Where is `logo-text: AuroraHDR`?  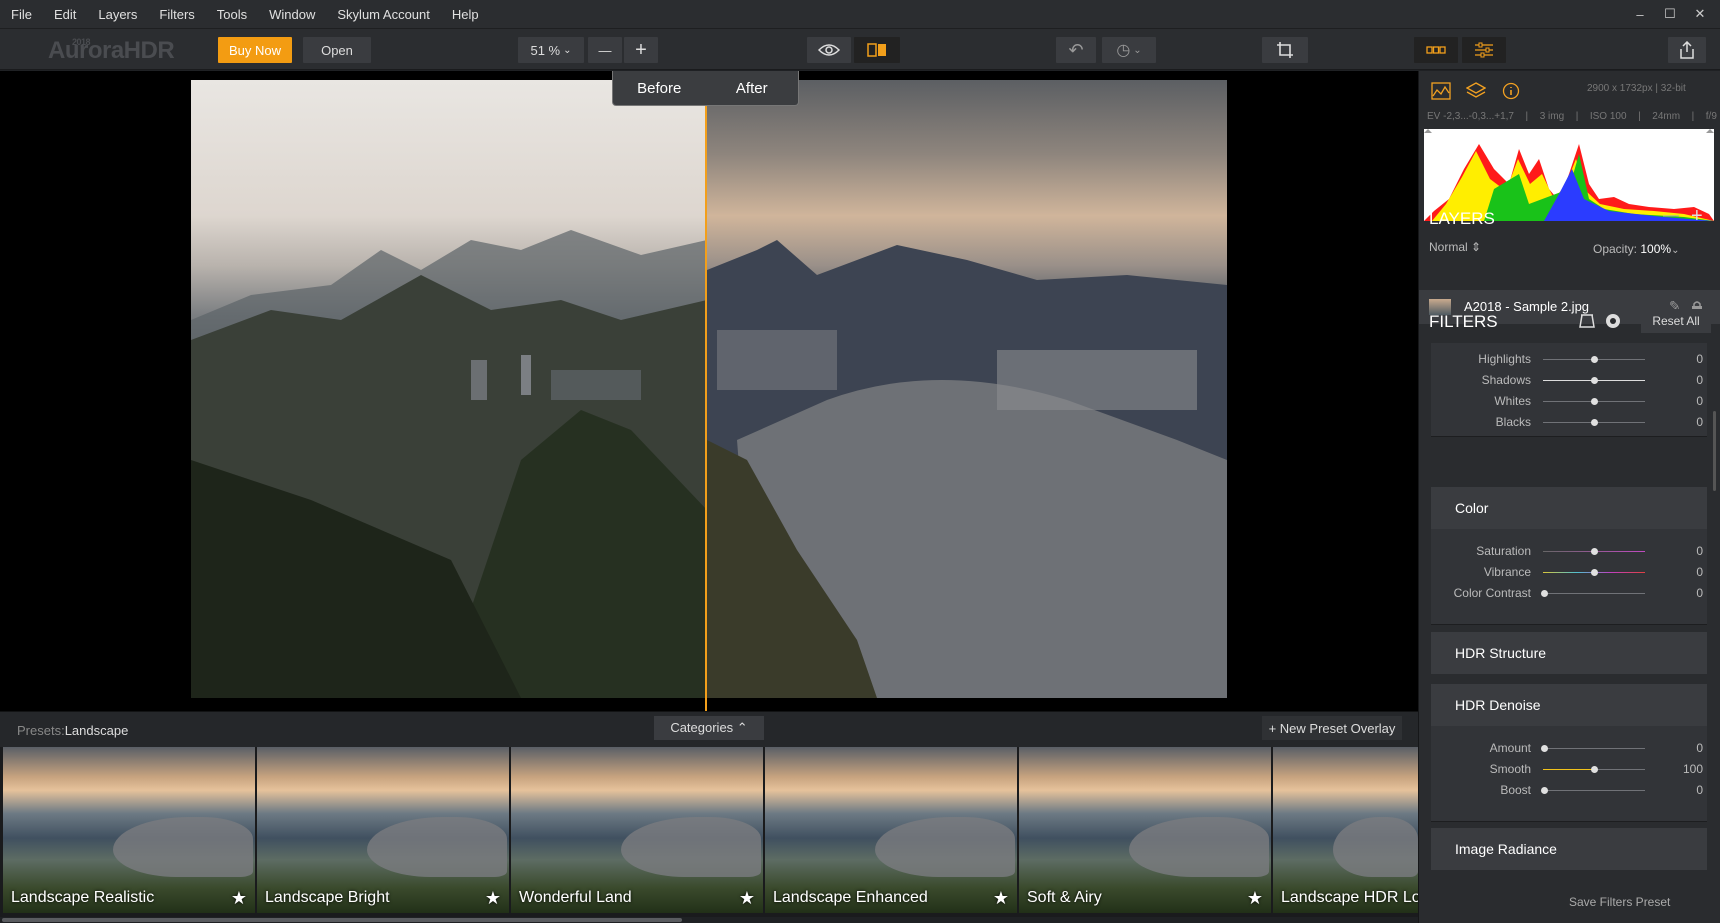 logo-text: AuroraHDR is located at coordinates (111, 50).